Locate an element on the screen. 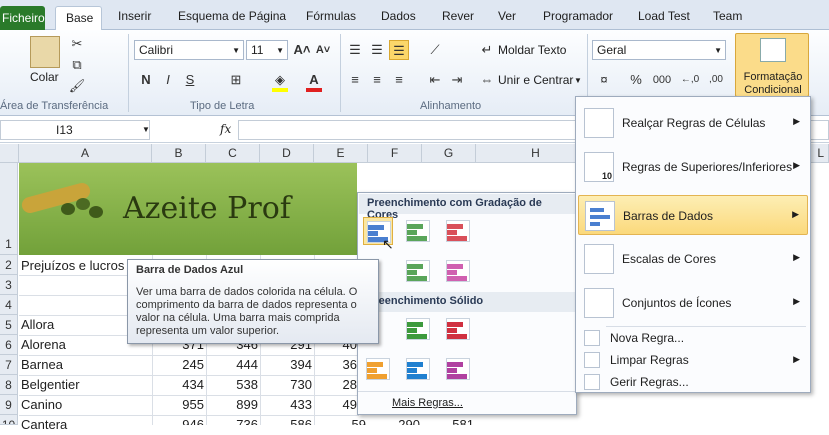 The width and height of the screenshot is (829, 435). menu-clear-rules: Limpar Regras ▶ is located at coordinates (693, 360).